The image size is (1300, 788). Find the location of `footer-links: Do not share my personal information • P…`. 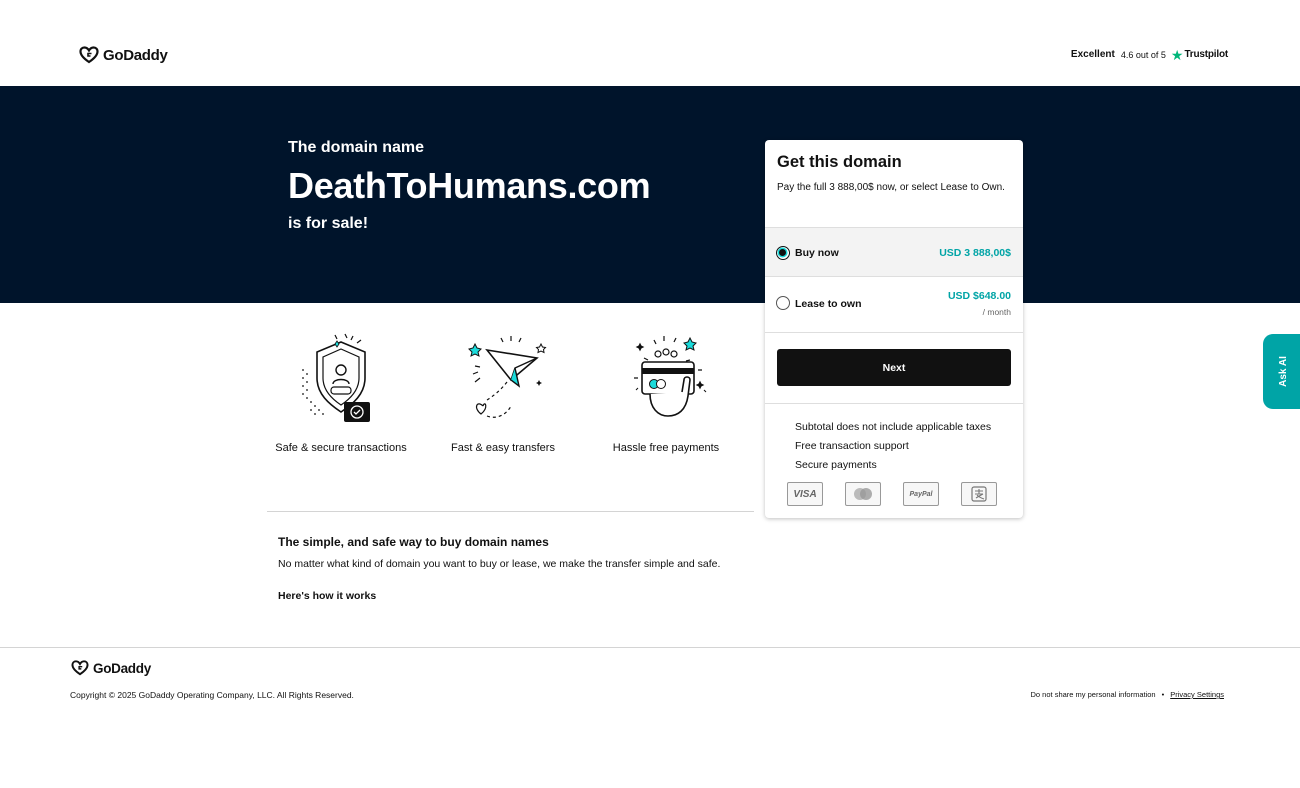

footer-links: Do not share my personal information • P… is located at coordinates (1127, 694).